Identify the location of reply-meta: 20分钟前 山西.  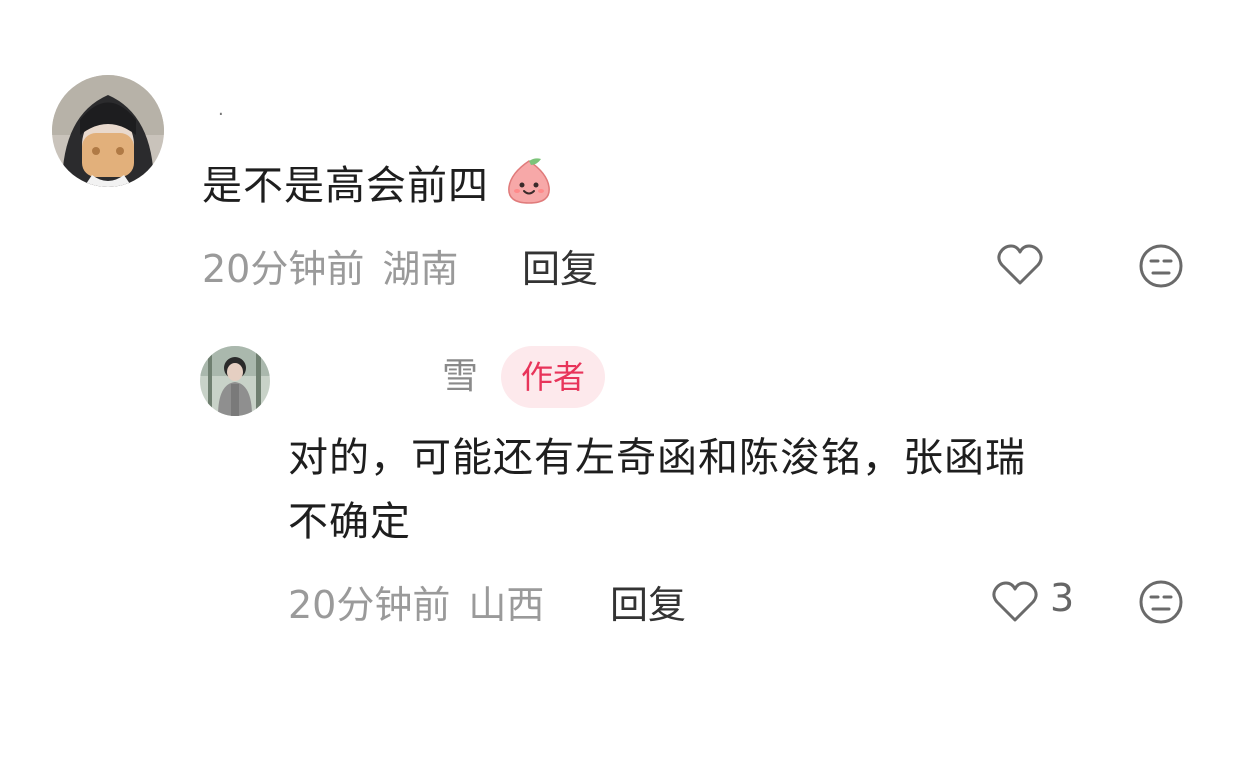
(416, 601).